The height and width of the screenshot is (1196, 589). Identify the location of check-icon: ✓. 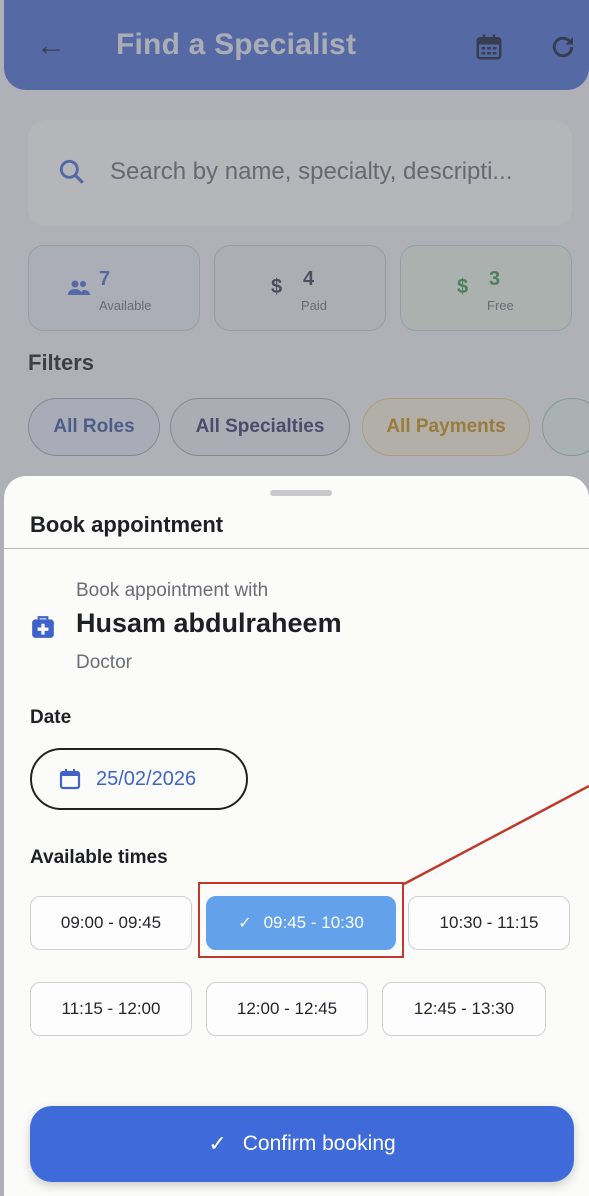
(217, 1143).